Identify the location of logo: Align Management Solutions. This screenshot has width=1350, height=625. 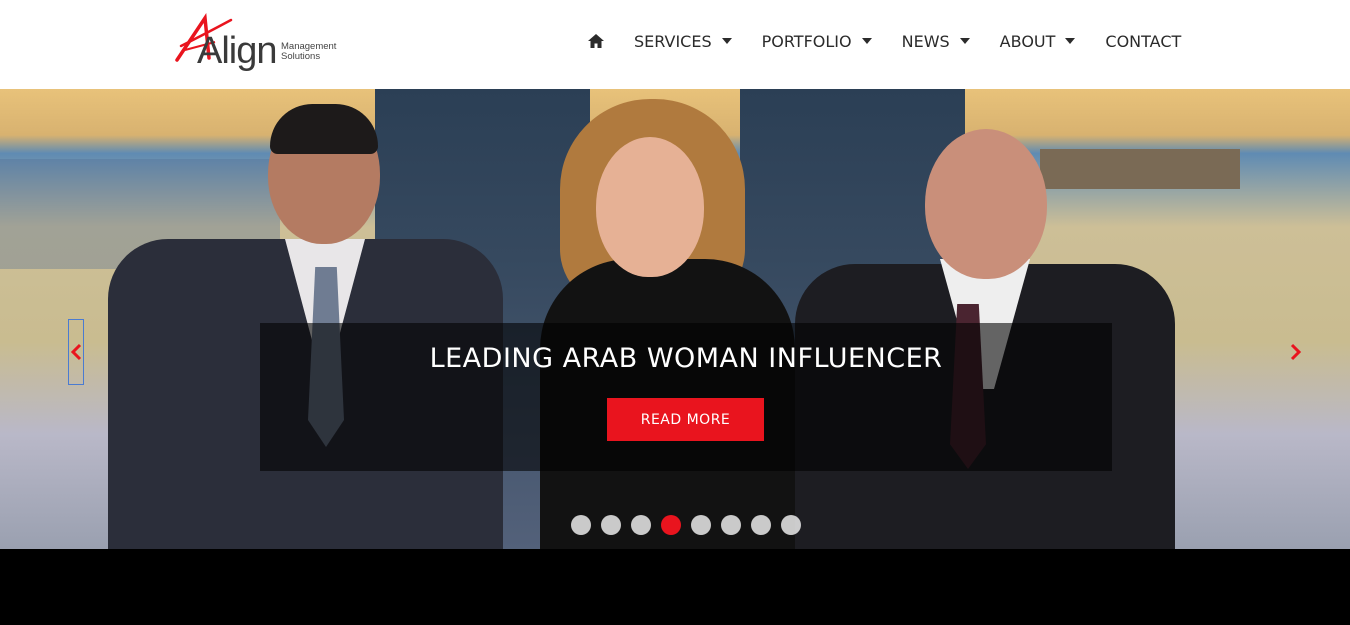
(260, 43).